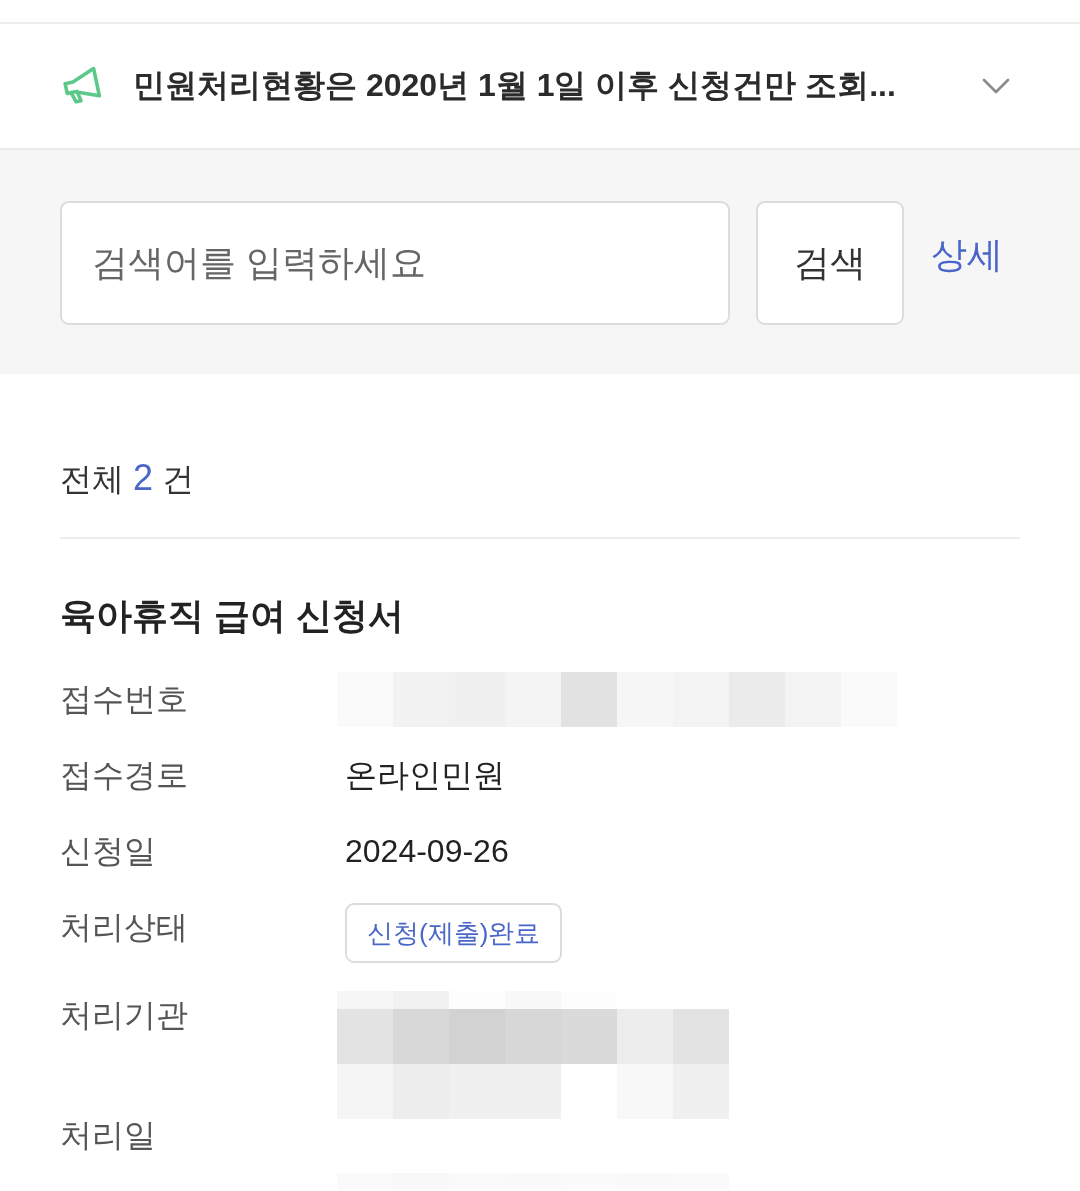  Describe the element at coordinates (425, 775) in the screenshot. I see `field-value: 온라인민원` at that location.